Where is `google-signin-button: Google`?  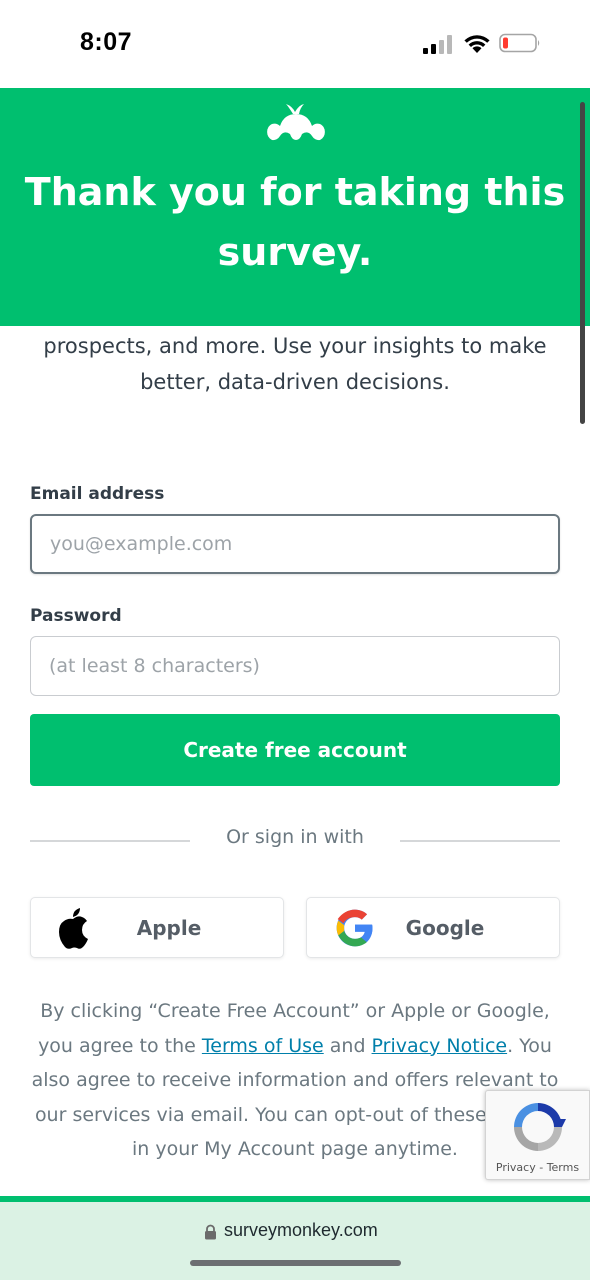 google-signin-button: Google is located at coordinates (433, 927).